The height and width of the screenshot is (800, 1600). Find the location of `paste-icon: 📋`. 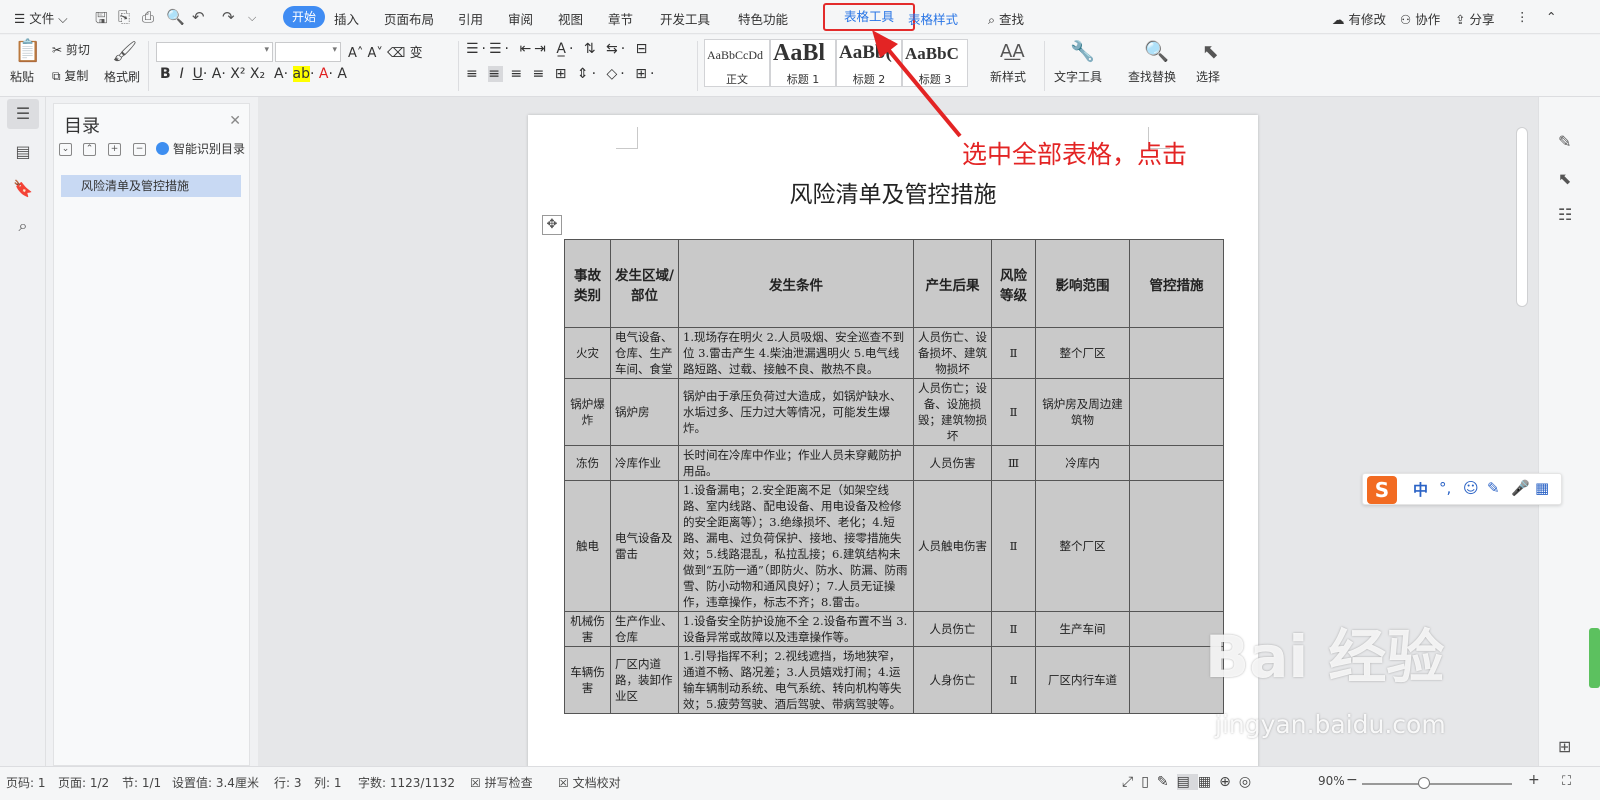

paste-icon: 📋 is located at coordinates (27, 51).